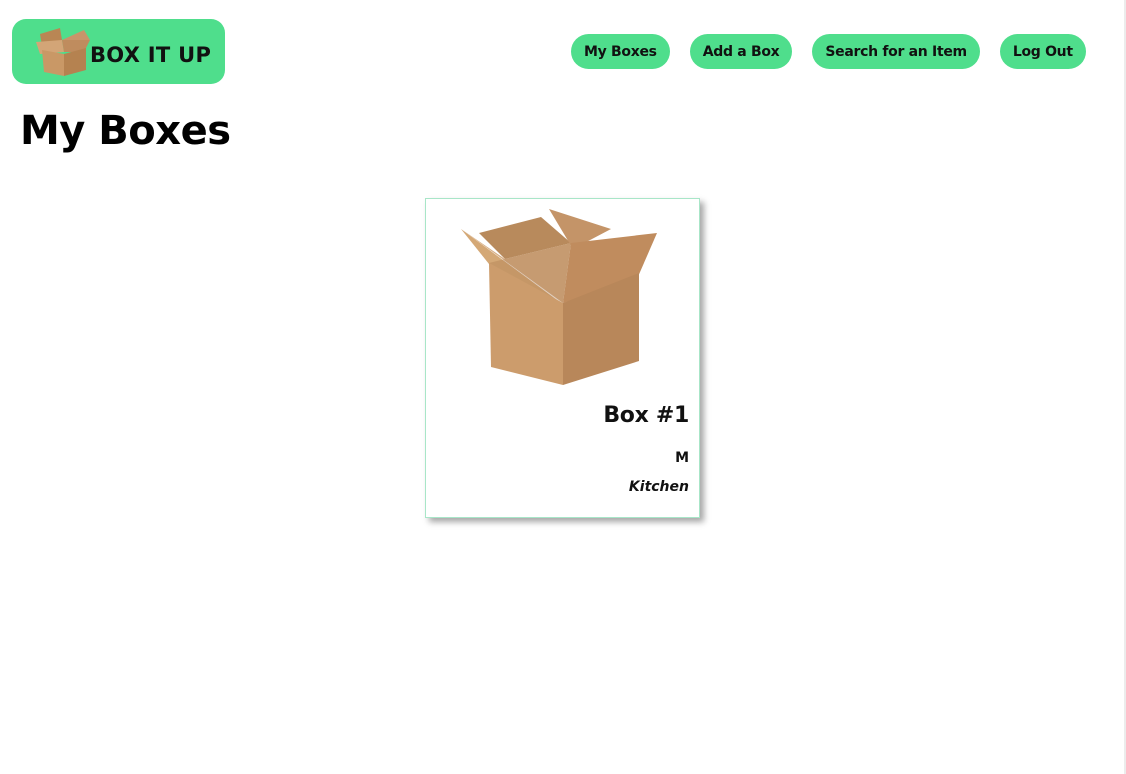 This screenshot has height=774, width=1126. What do you see at coordinates (559, 297) in the screenshot?
I see `open-cardboard-box-image` at bounding box center [559, 297].